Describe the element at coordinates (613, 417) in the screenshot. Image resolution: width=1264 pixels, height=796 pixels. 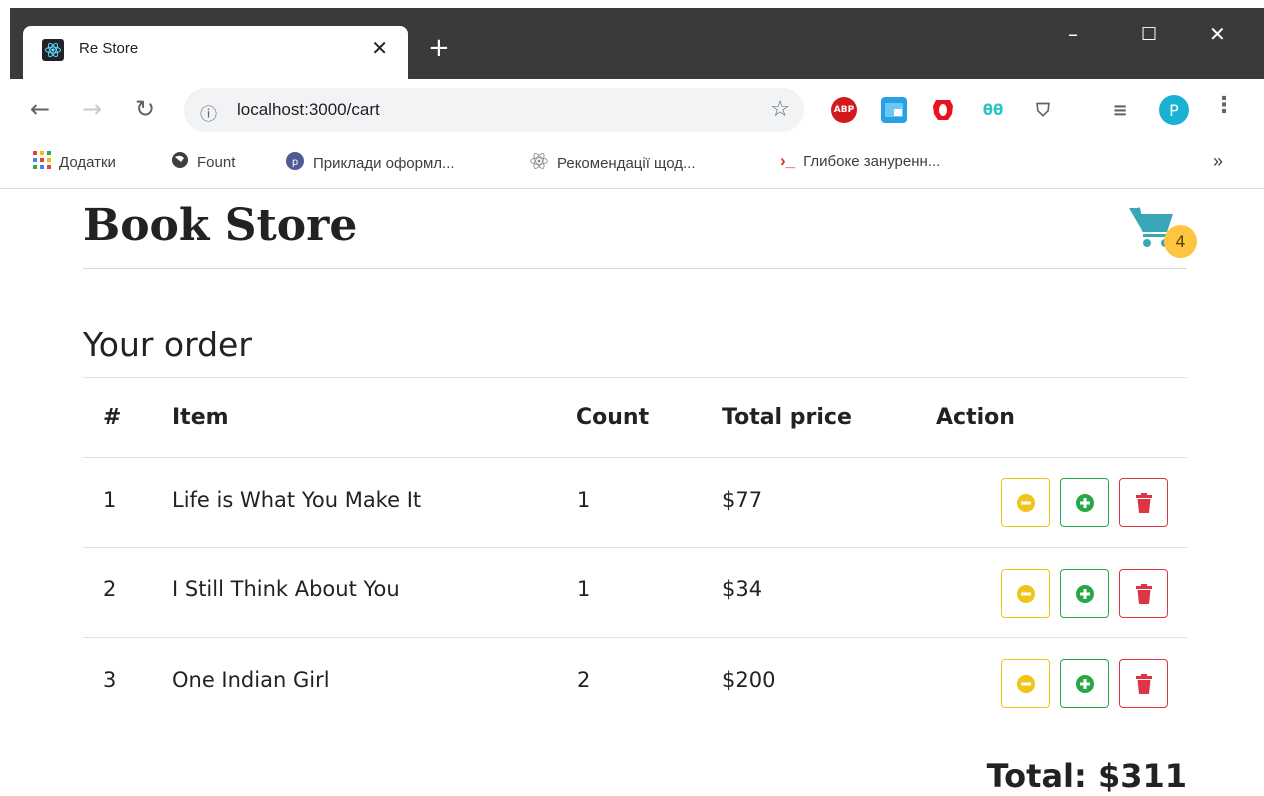
I see `column-header-count: Count` at that location.